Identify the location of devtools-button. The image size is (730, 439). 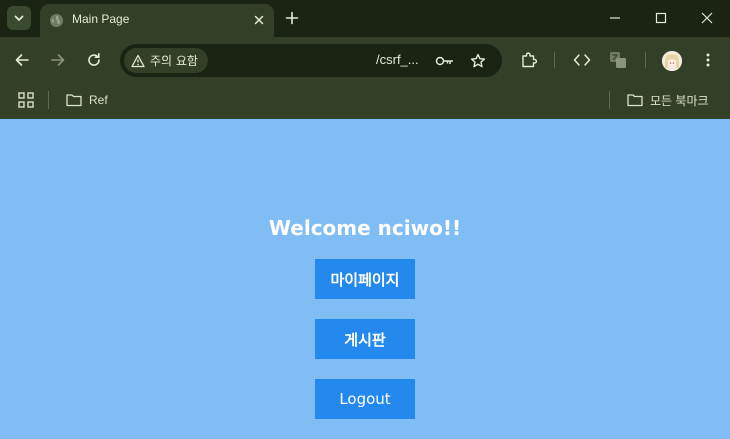
(582, 60).